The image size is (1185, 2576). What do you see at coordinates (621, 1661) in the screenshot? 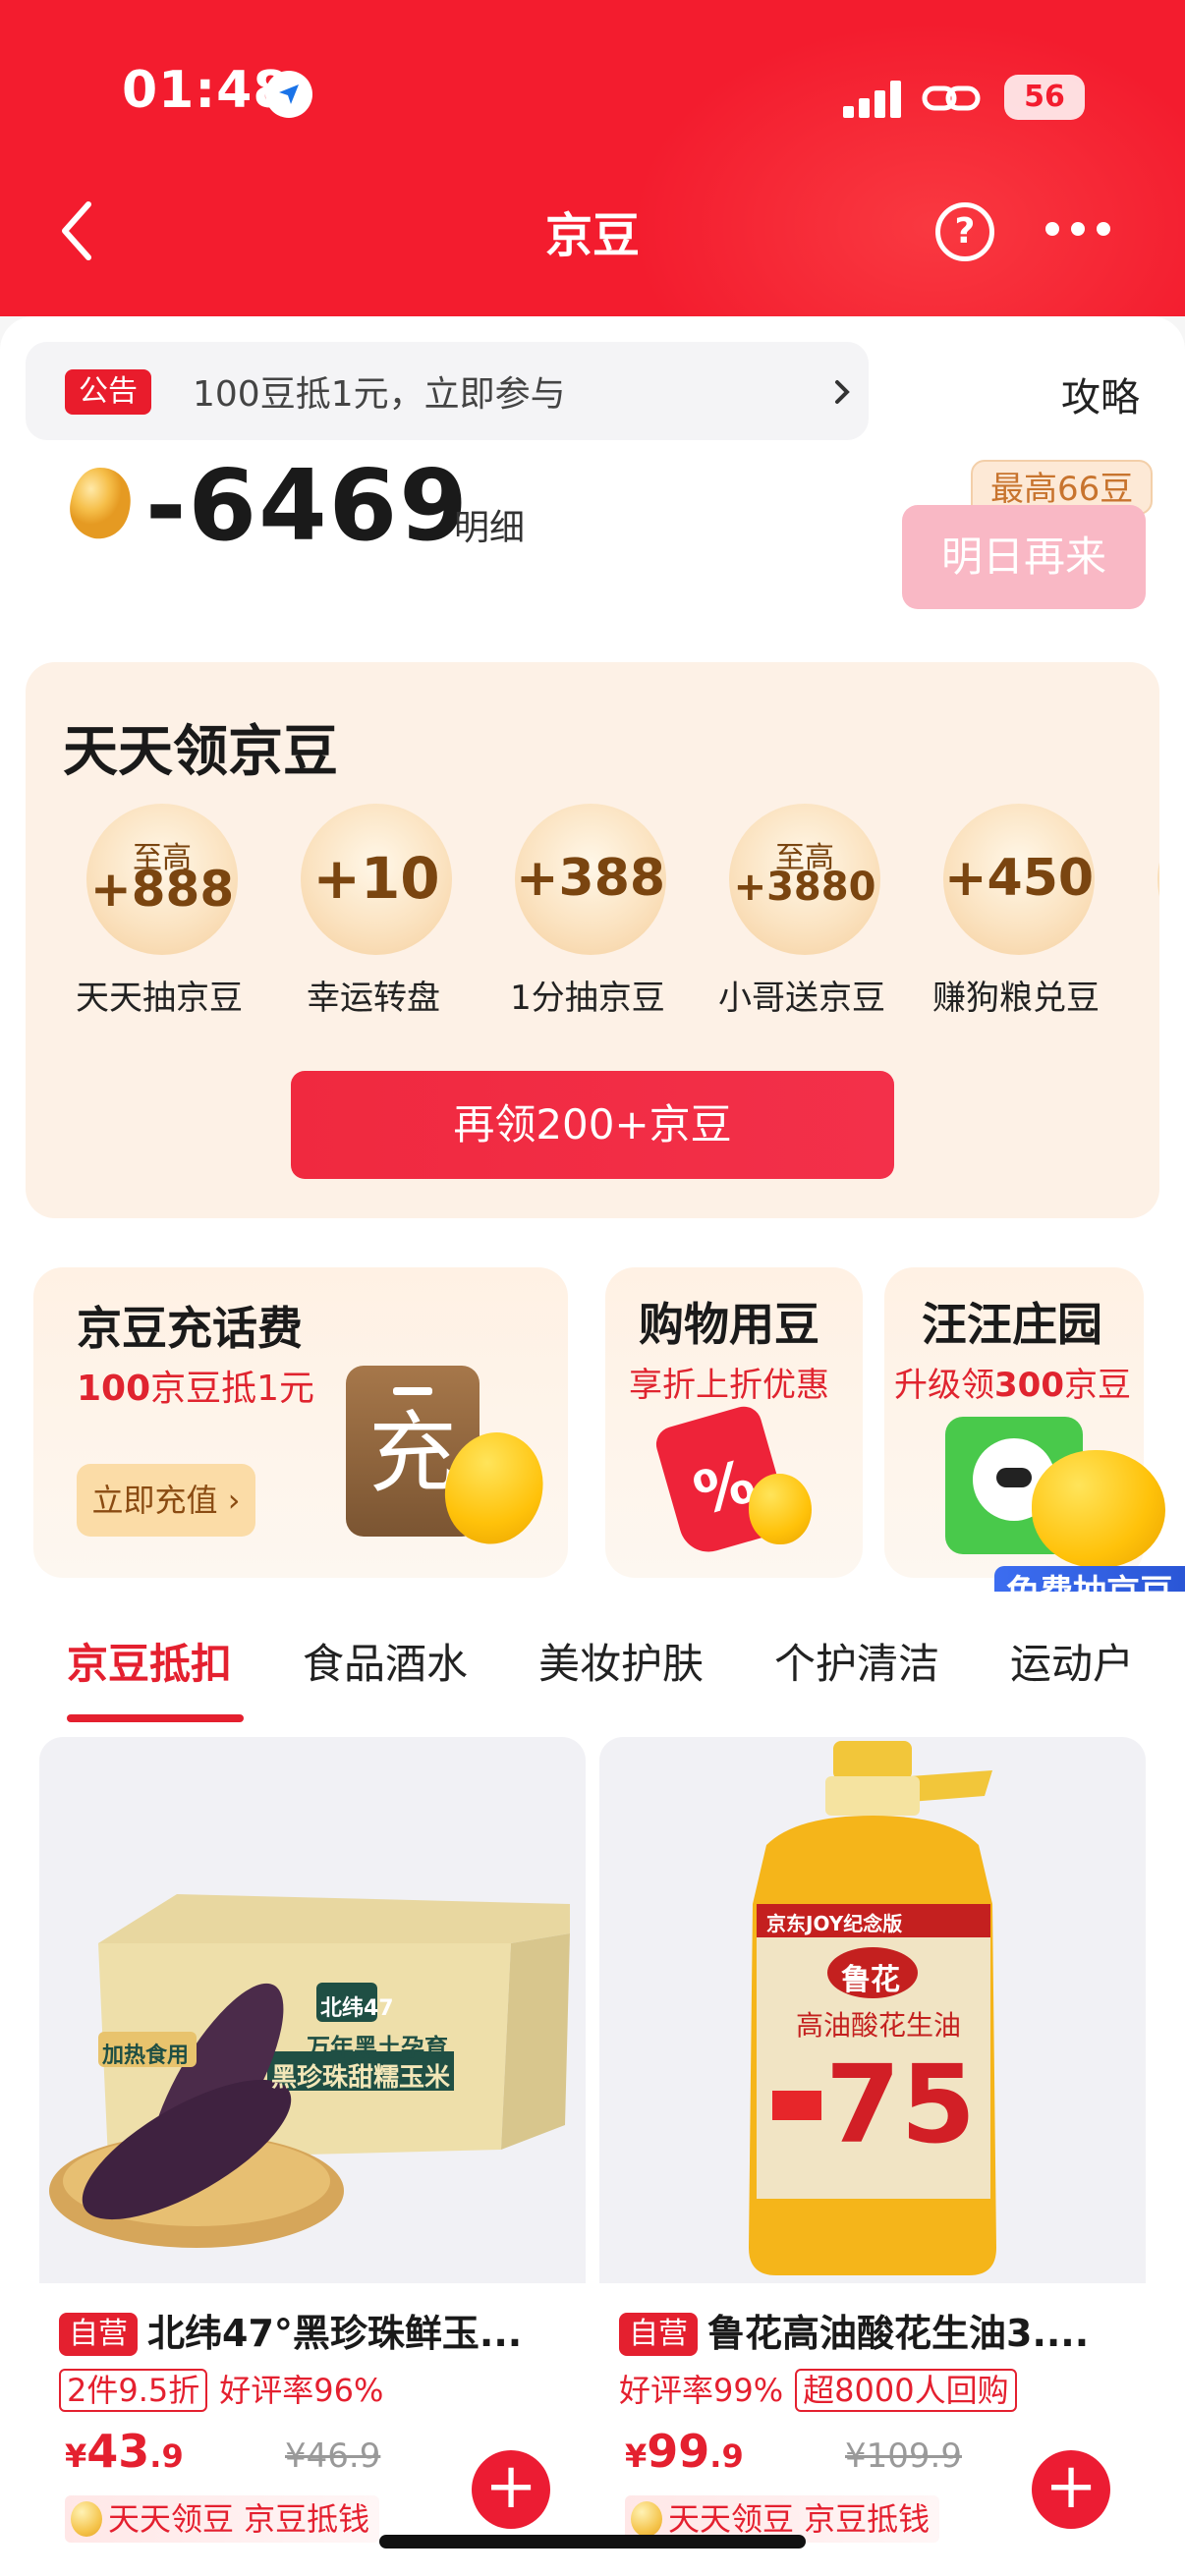
I see `tab-beauty: 美妆护肤` at bounding box center [621, 1661].